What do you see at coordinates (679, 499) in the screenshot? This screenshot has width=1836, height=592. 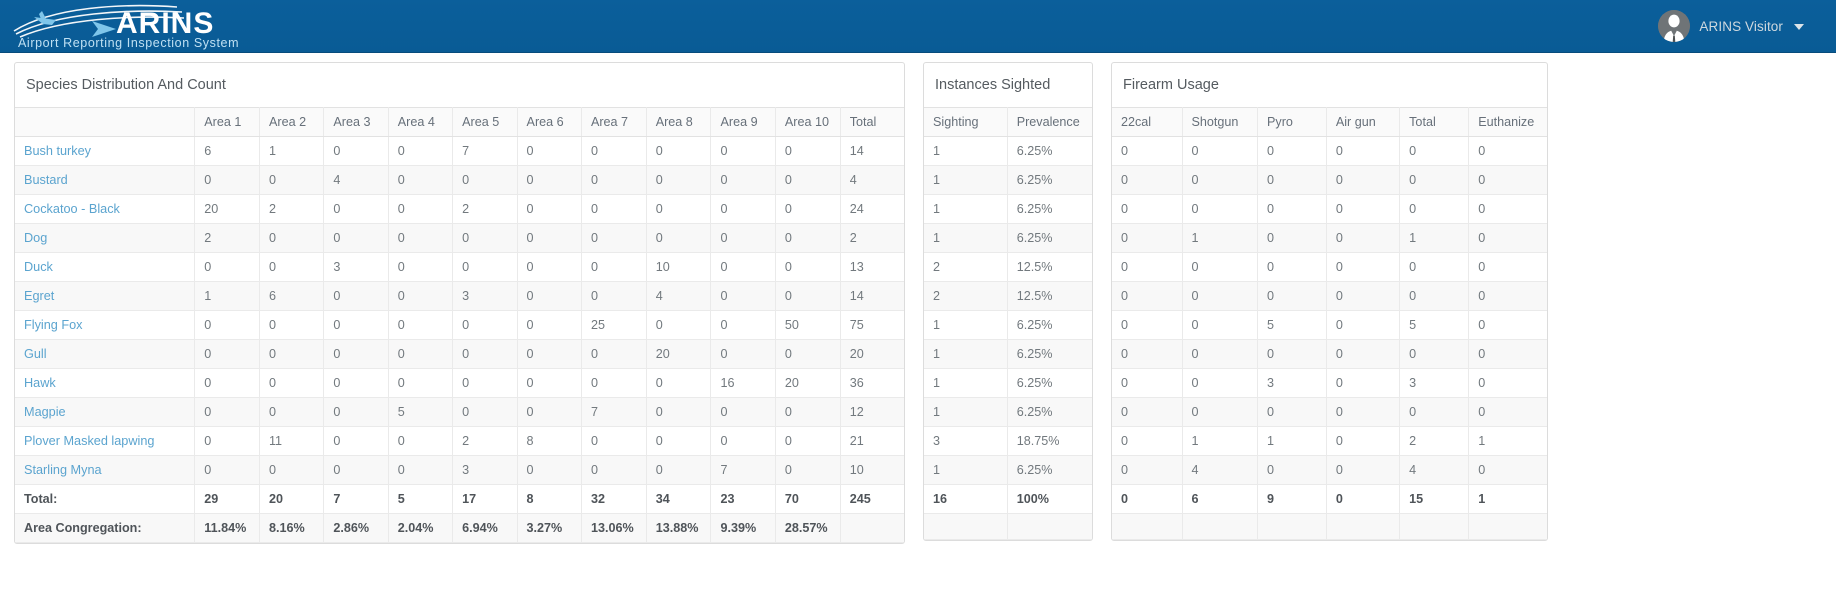 I see `species-total-cell: 34` at bounding box center [679, 499].